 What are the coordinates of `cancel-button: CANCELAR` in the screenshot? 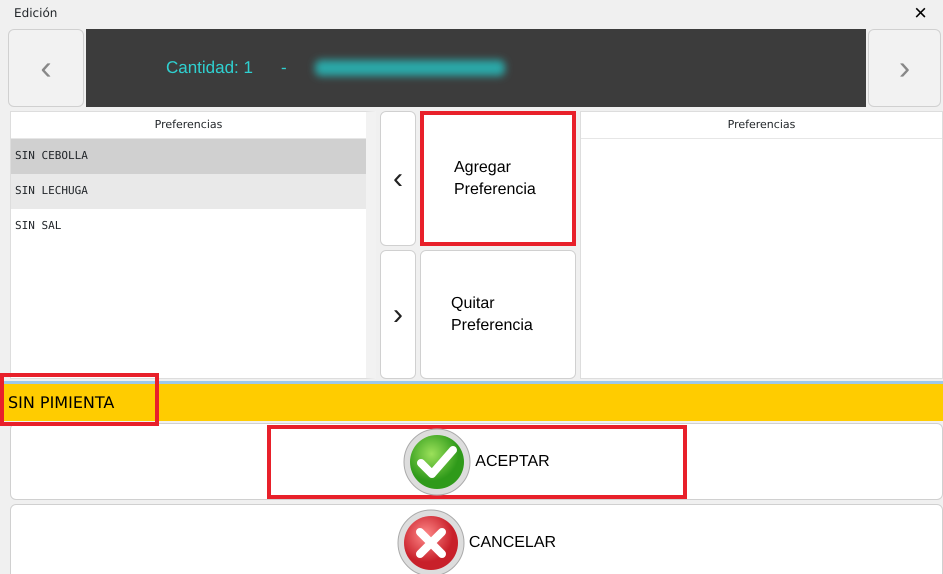 It's located at (476, 539).